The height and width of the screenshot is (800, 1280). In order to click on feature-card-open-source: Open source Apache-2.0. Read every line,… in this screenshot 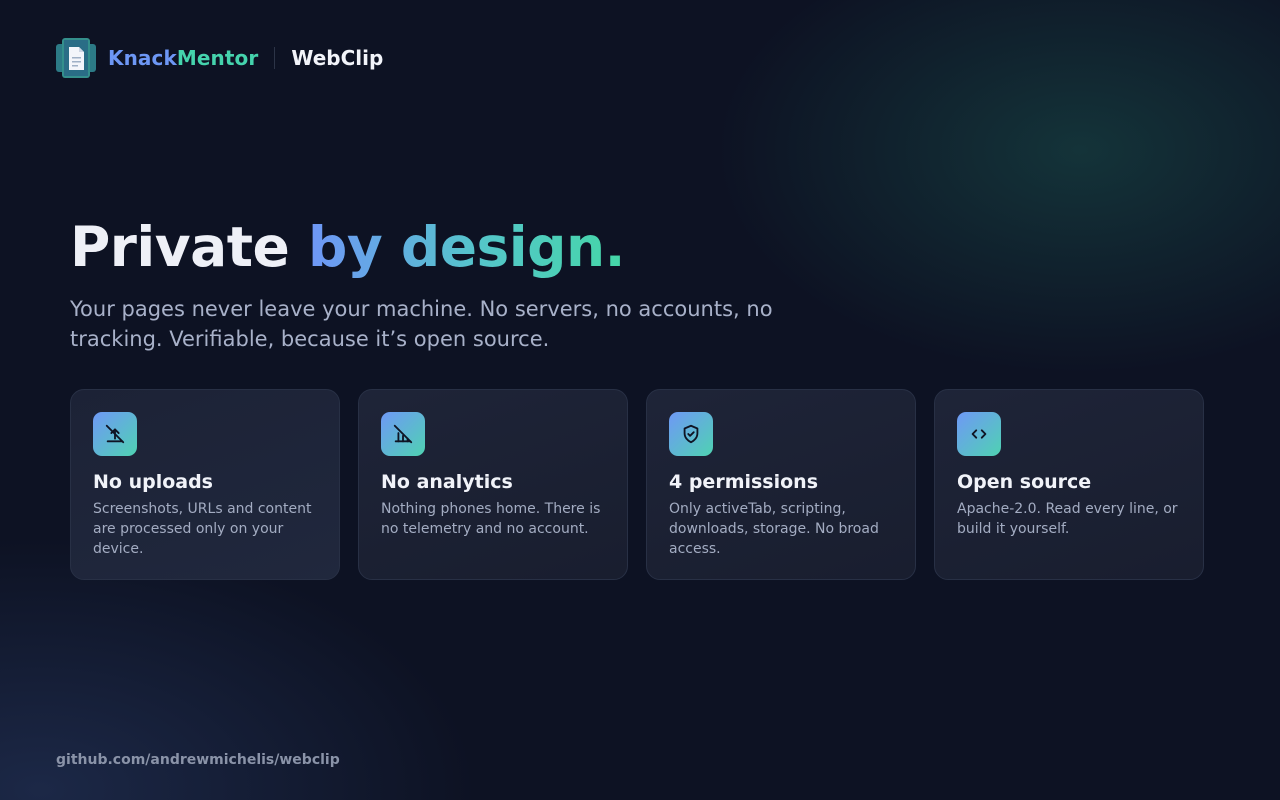, I will do `click(1069, 484)`.